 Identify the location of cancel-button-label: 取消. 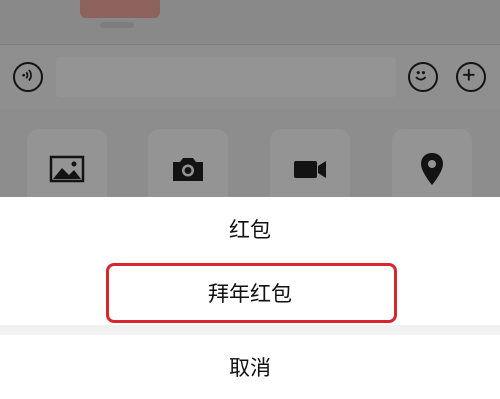
(250, 368).